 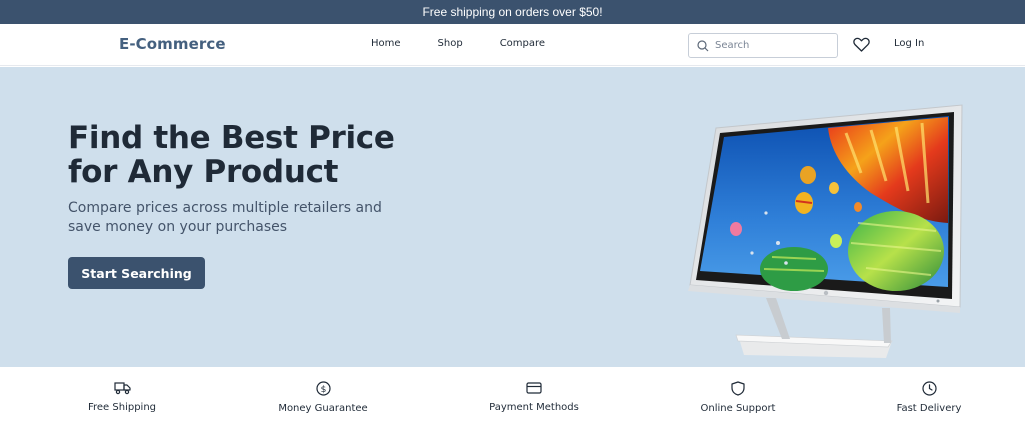 I want to click on feature-free-shipping: Free Shipping, so click(x=122, y=397).